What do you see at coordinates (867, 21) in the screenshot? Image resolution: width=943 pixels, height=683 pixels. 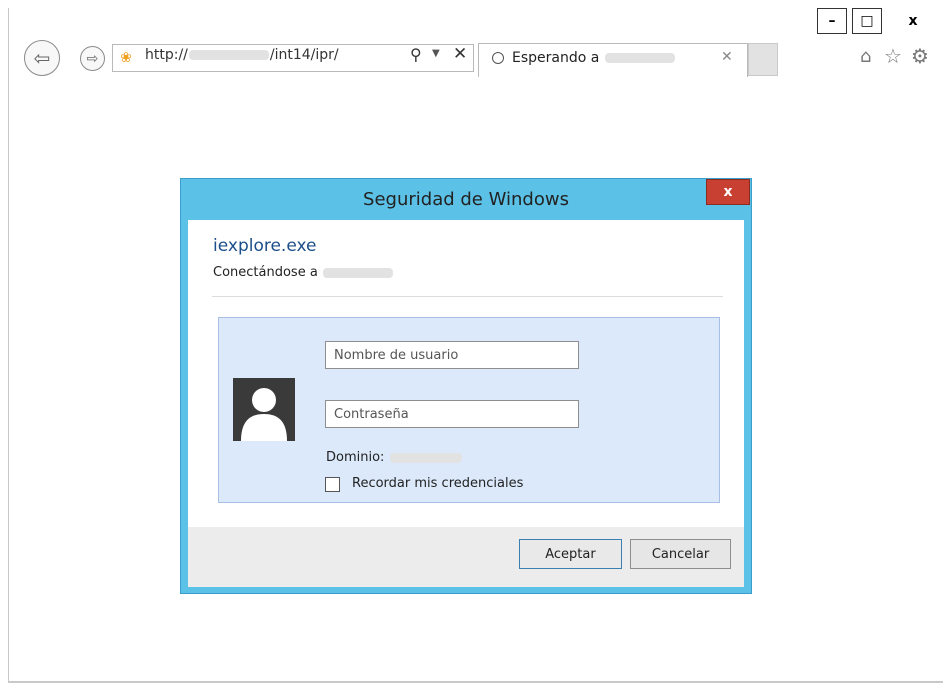 I see `maximize-button: □` at bounding box center [867, 21].